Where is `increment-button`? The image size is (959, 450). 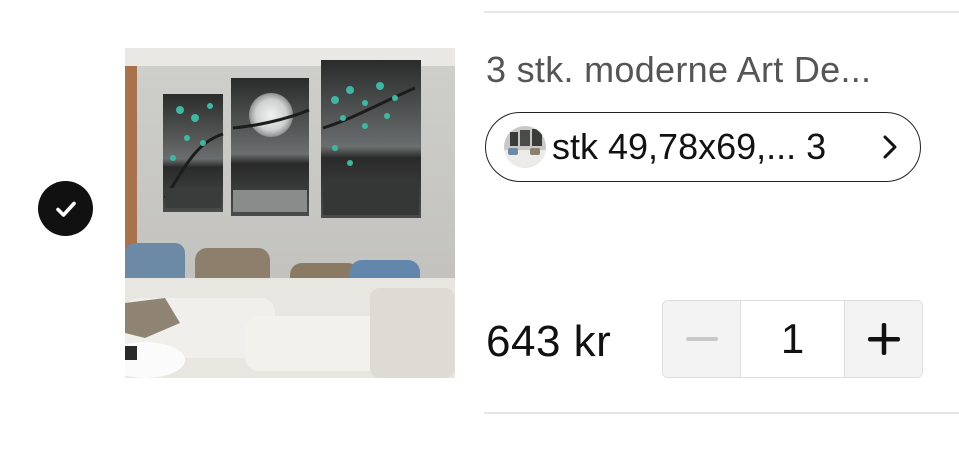
increment-button is located at coordinates (883, 339).